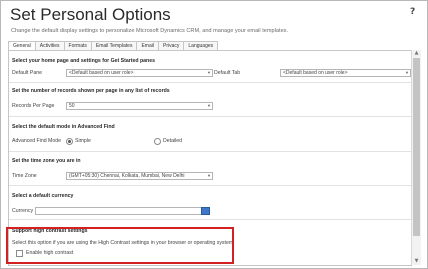  Describe the element at coordinates (201, 45) in the screenshot. I see `tab-languages: Languages` at that location.